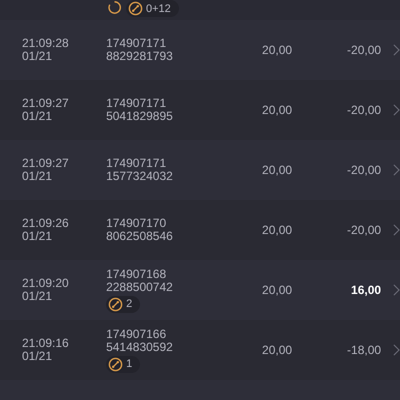  What do you see at coordinates (140, 176) in the screenshot?
I see `id-text: 1577324032` at bounding box center [140, 176].